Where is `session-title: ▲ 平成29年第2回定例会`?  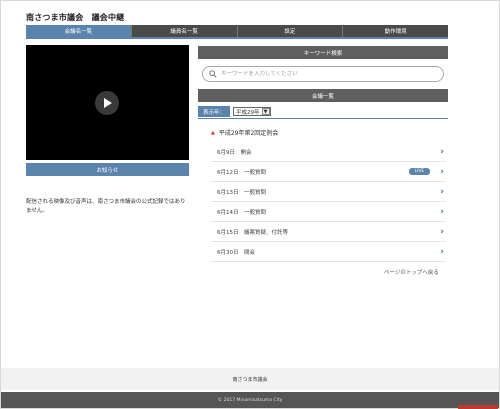 session-title: ▲ 平成29年第2回定例会 is located at coordinates (245, 133).